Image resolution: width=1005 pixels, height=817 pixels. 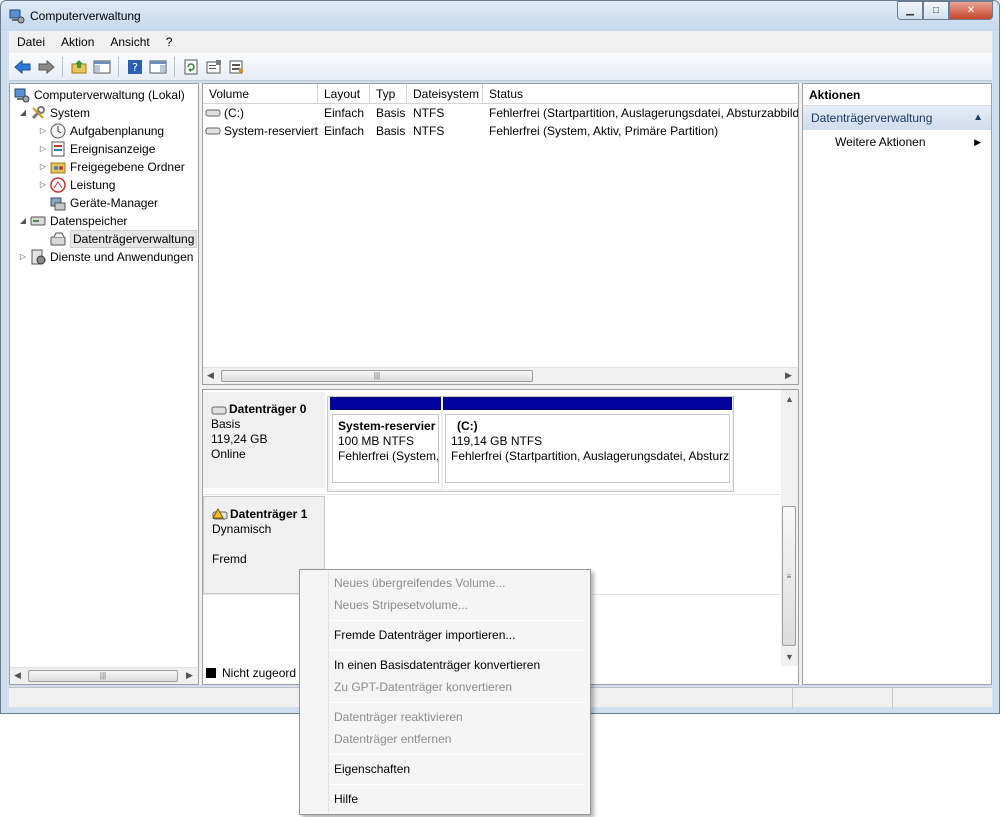 What do you see at coordinates (388, 94) in the screenshot?
I see `column-header-type: Typ` at bounding box center [388, 94].